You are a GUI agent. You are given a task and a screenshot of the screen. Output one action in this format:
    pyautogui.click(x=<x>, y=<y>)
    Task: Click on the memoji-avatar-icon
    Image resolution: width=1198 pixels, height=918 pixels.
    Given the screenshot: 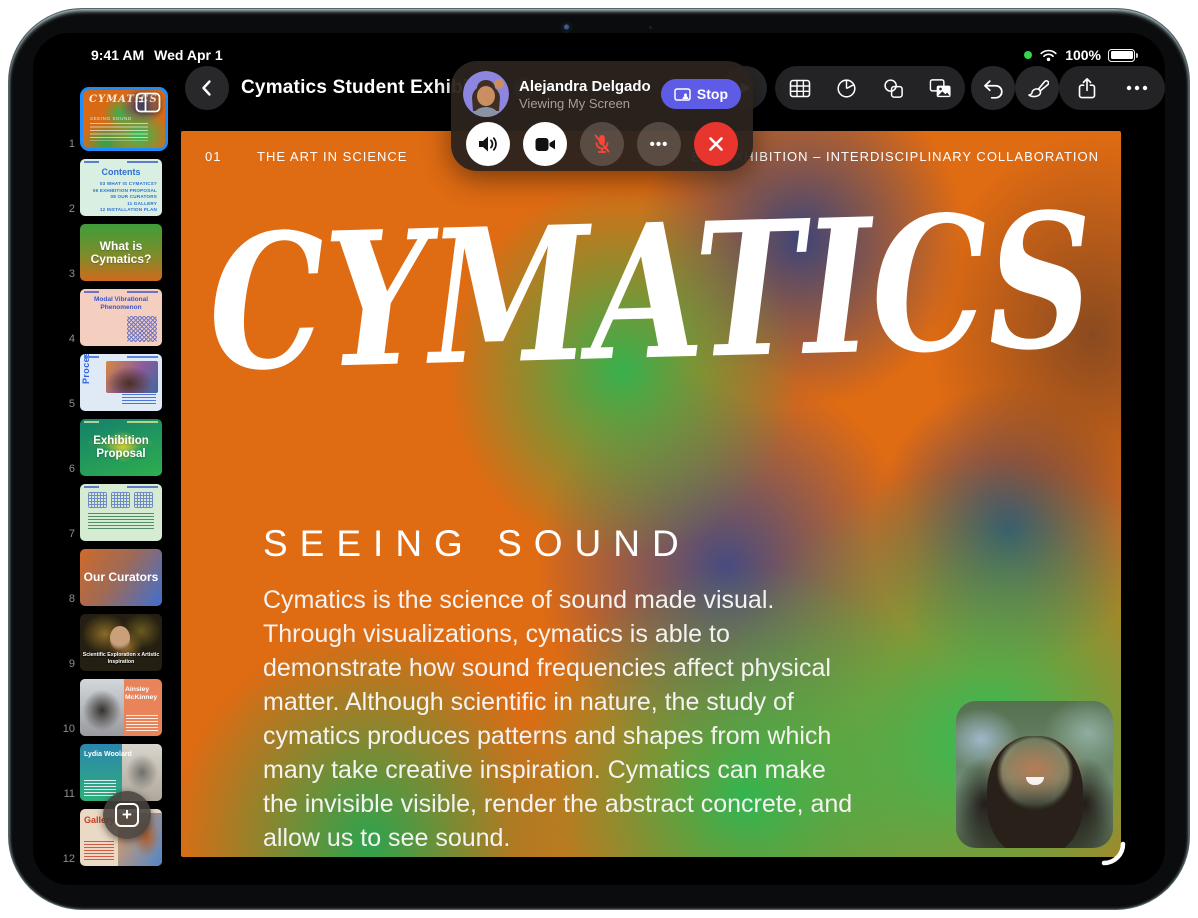 What is the action you would take?
    pyautogui.click(x=486, y=94)
    